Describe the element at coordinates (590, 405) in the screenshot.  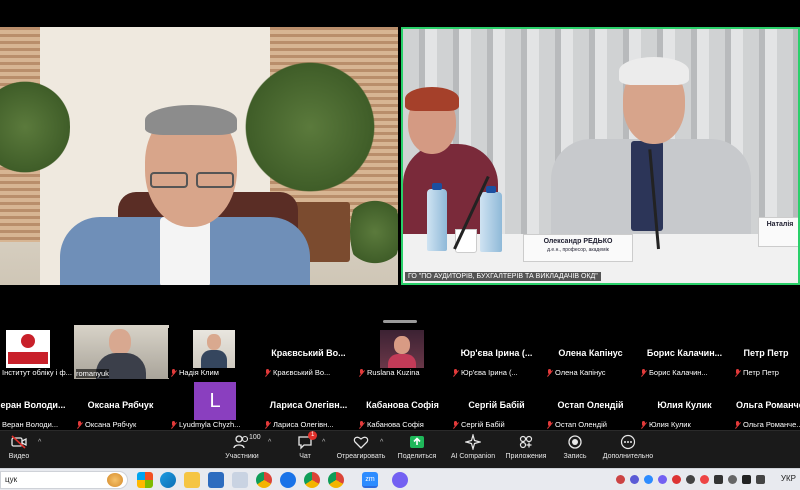
I see `participant-tile: Остап Олендій Остап Олендій` at that location.